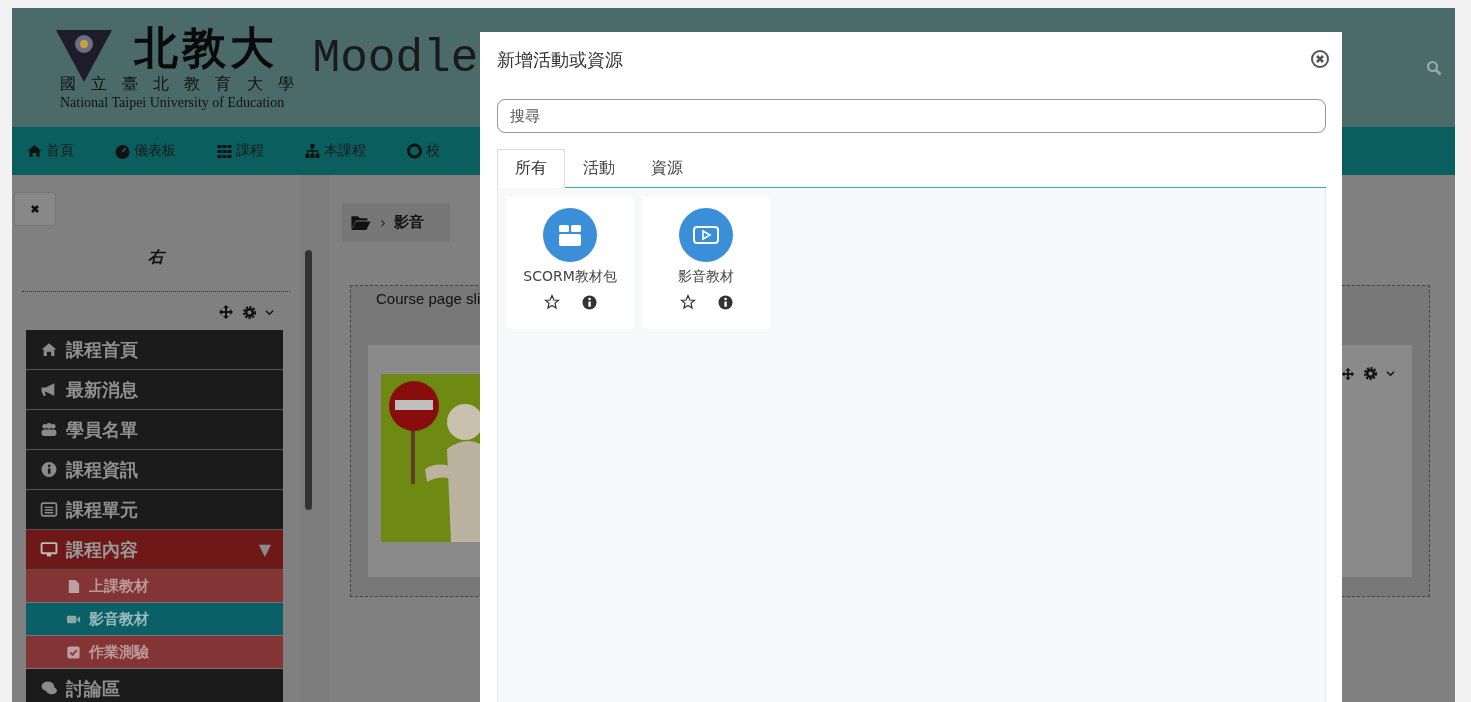  What do you see at coordinates (154, 619) in the screenshot?
I see `submenu-item: 影音教材` at bounding box center [154, 619].